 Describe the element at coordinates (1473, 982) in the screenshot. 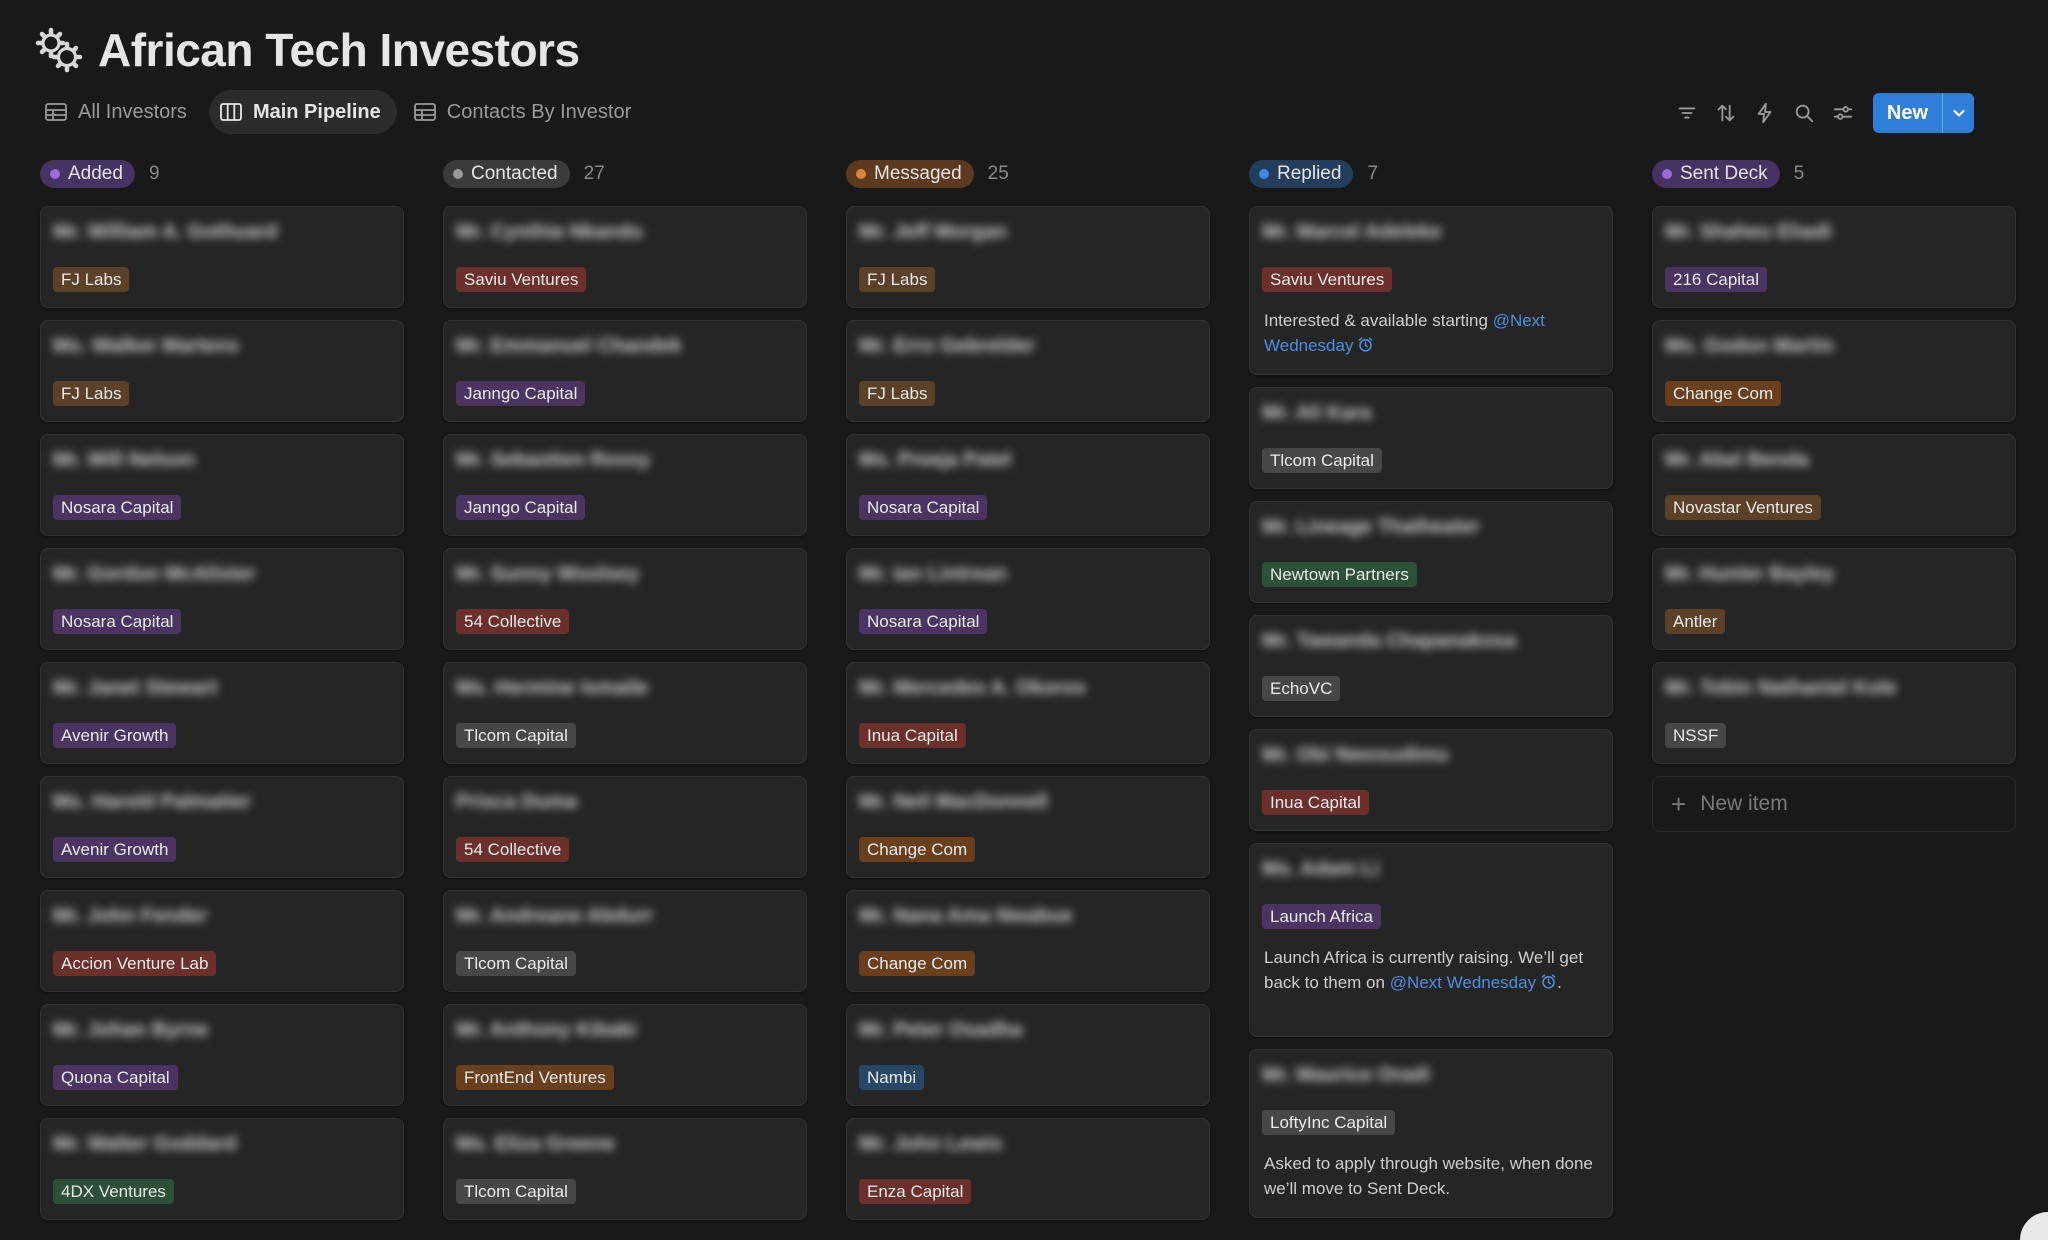

I see `date-mention: @Next Wednesday` at that location.